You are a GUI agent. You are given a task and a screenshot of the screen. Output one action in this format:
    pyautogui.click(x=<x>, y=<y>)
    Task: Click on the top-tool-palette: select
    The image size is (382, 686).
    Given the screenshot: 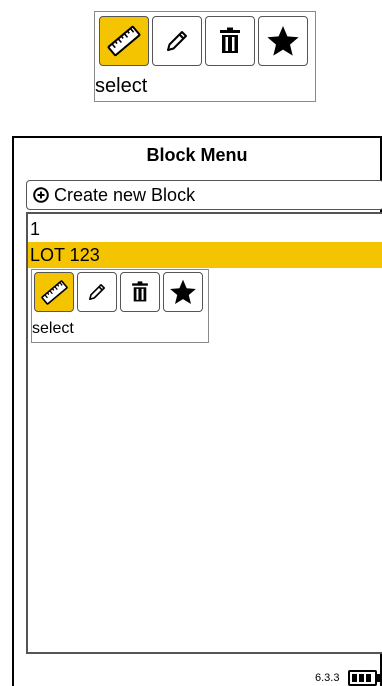 What is the action you would take?
    pyautogui.click(x=205, y=56)
    